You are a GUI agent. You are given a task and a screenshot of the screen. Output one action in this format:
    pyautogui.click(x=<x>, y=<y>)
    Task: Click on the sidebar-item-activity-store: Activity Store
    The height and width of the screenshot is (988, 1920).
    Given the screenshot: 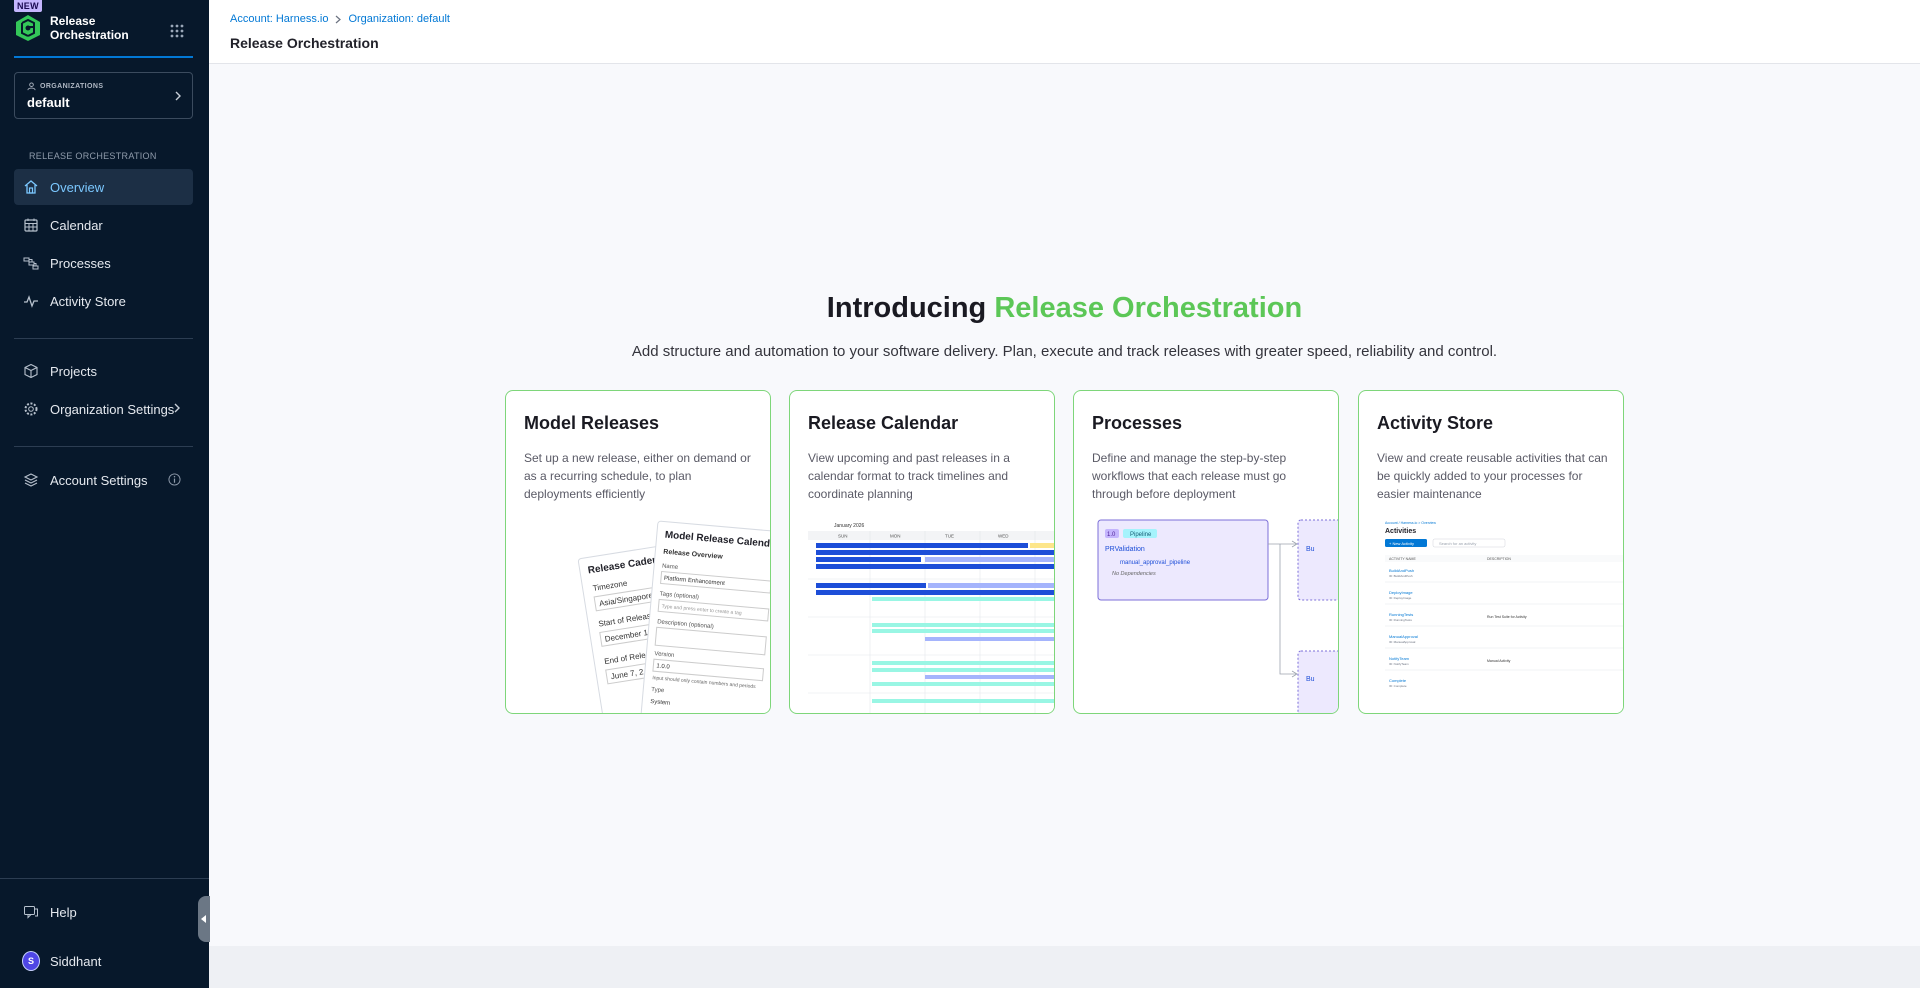 What is the action you would take?
    pyautogui.click(x=103, y=301)
    